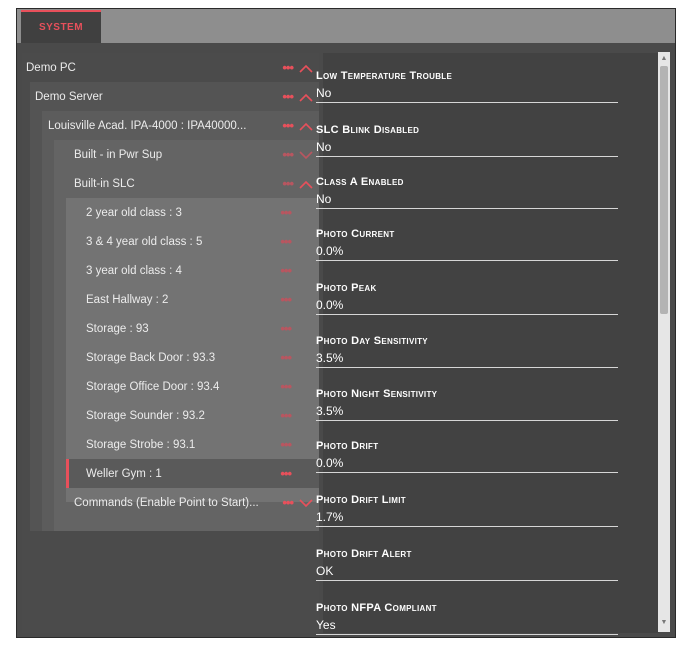  I want to click on tree-item-label: Demo PC, so click(51, 67).